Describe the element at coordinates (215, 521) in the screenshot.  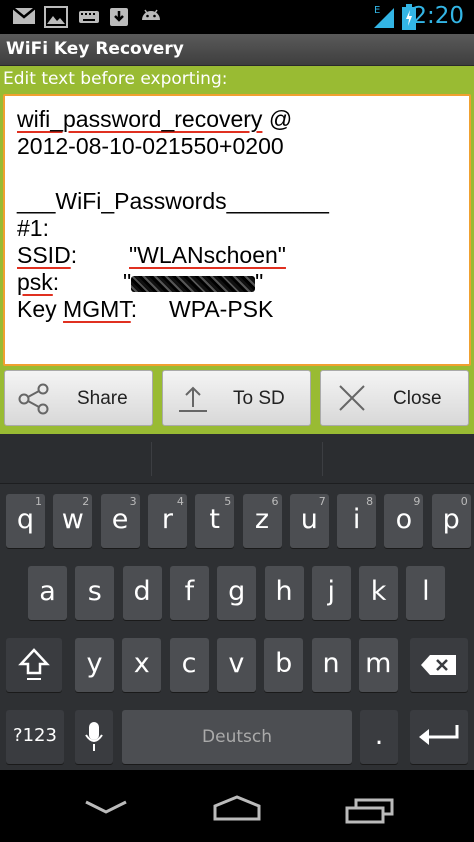
I see `key-t: t5` at that location.